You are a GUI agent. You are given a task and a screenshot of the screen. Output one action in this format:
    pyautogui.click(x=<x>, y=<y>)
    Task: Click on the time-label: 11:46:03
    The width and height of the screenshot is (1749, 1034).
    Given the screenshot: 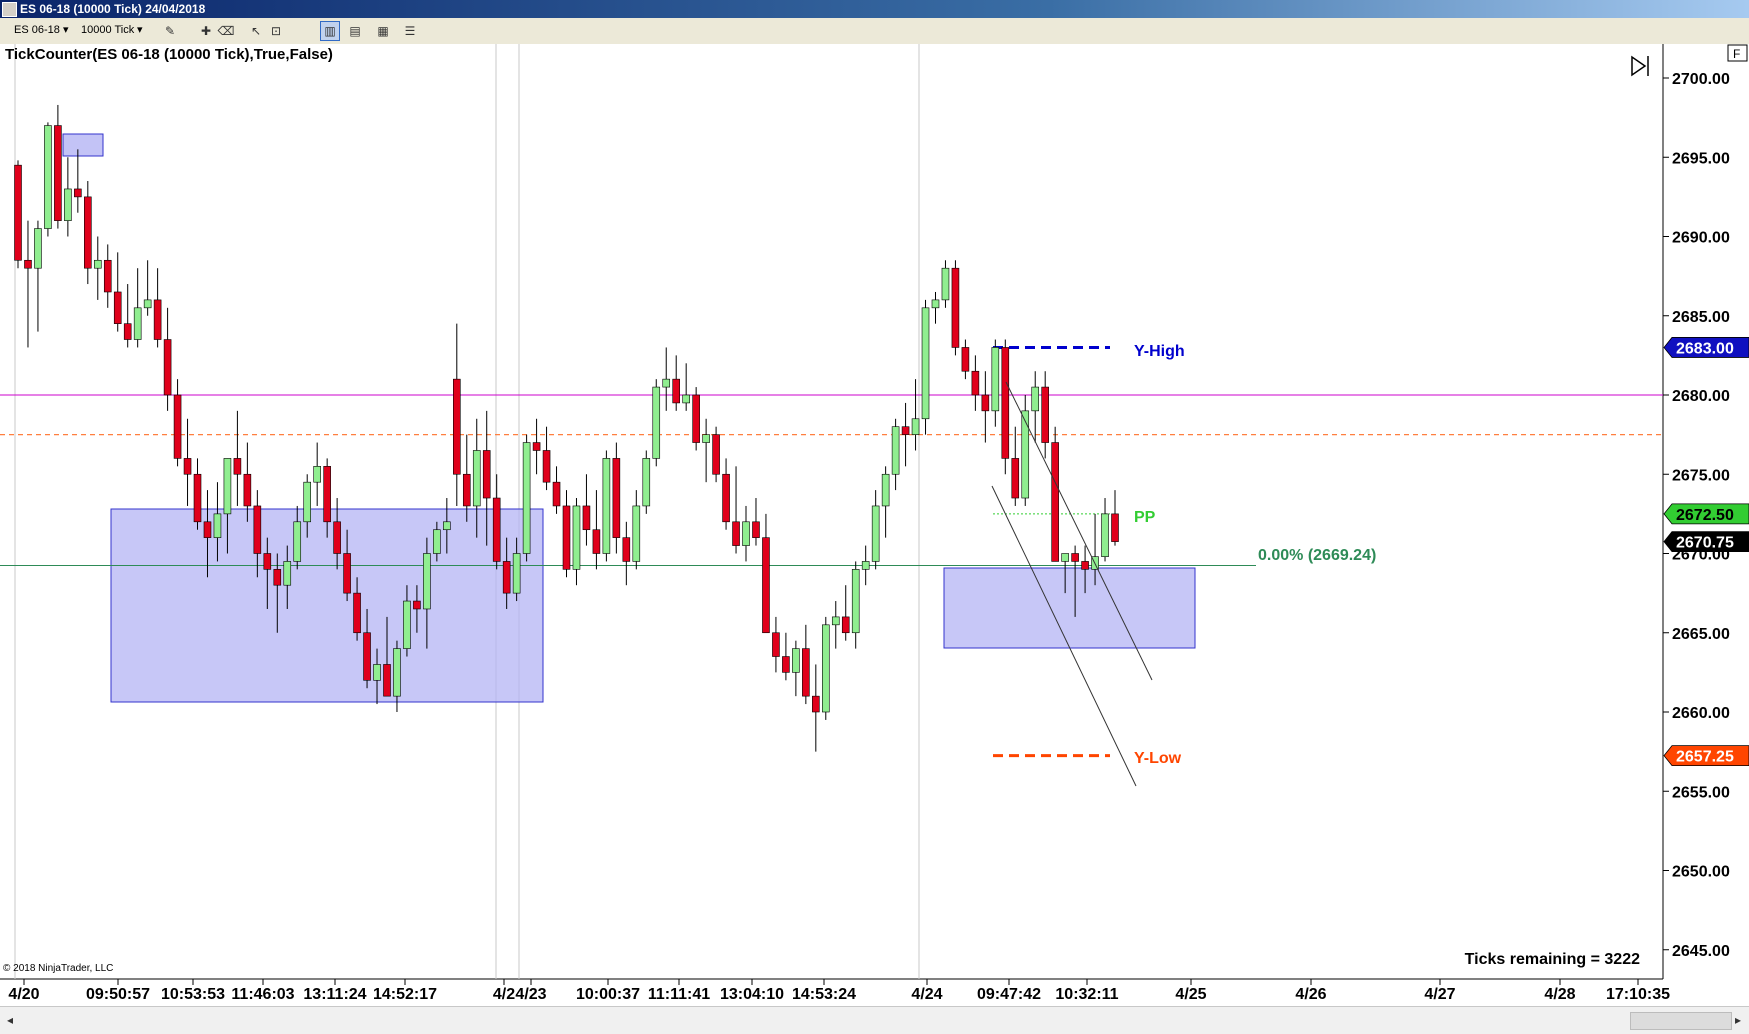 What is the action you would take?
    pyautogui.click(x=262, y=994)
    